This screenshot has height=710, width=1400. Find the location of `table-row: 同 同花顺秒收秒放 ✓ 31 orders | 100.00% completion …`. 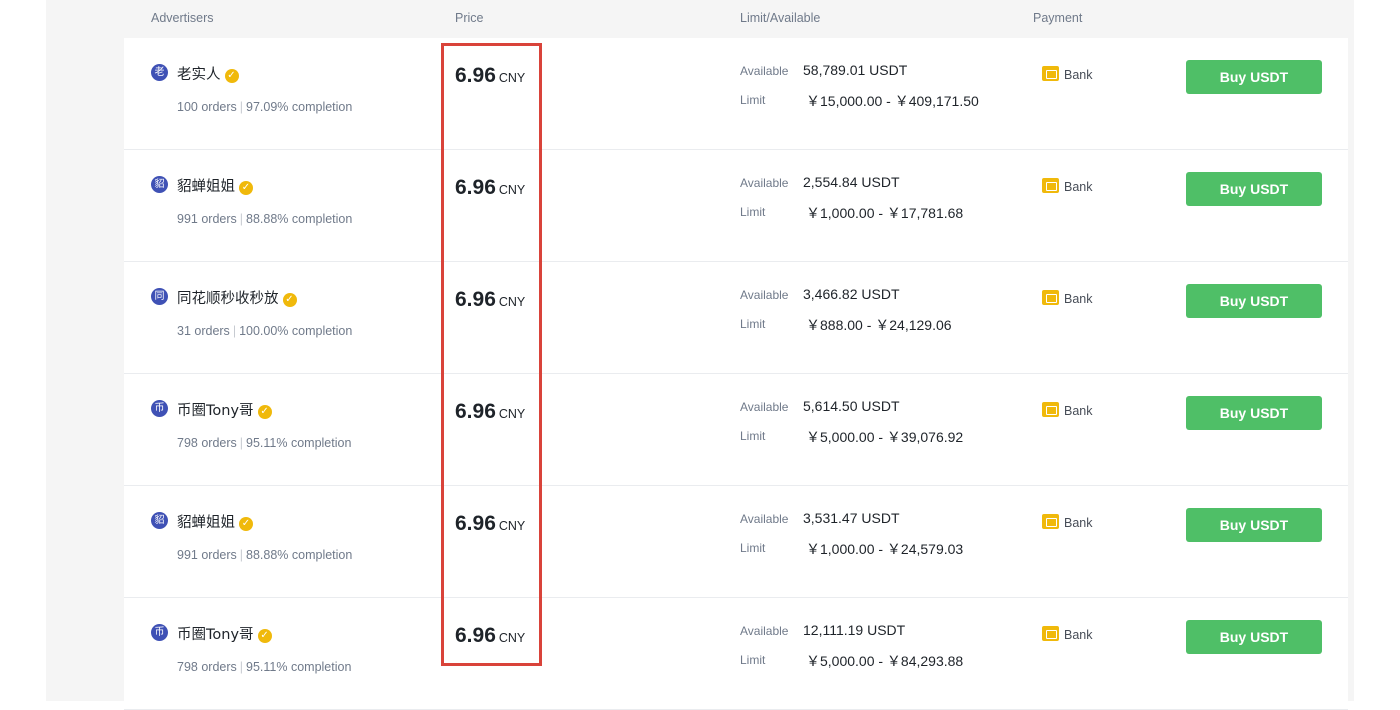

table-row: 同 同花顺秒收秒放 ✓ 31 orders | 100.00% completion … is located at coordinates (736, 318).